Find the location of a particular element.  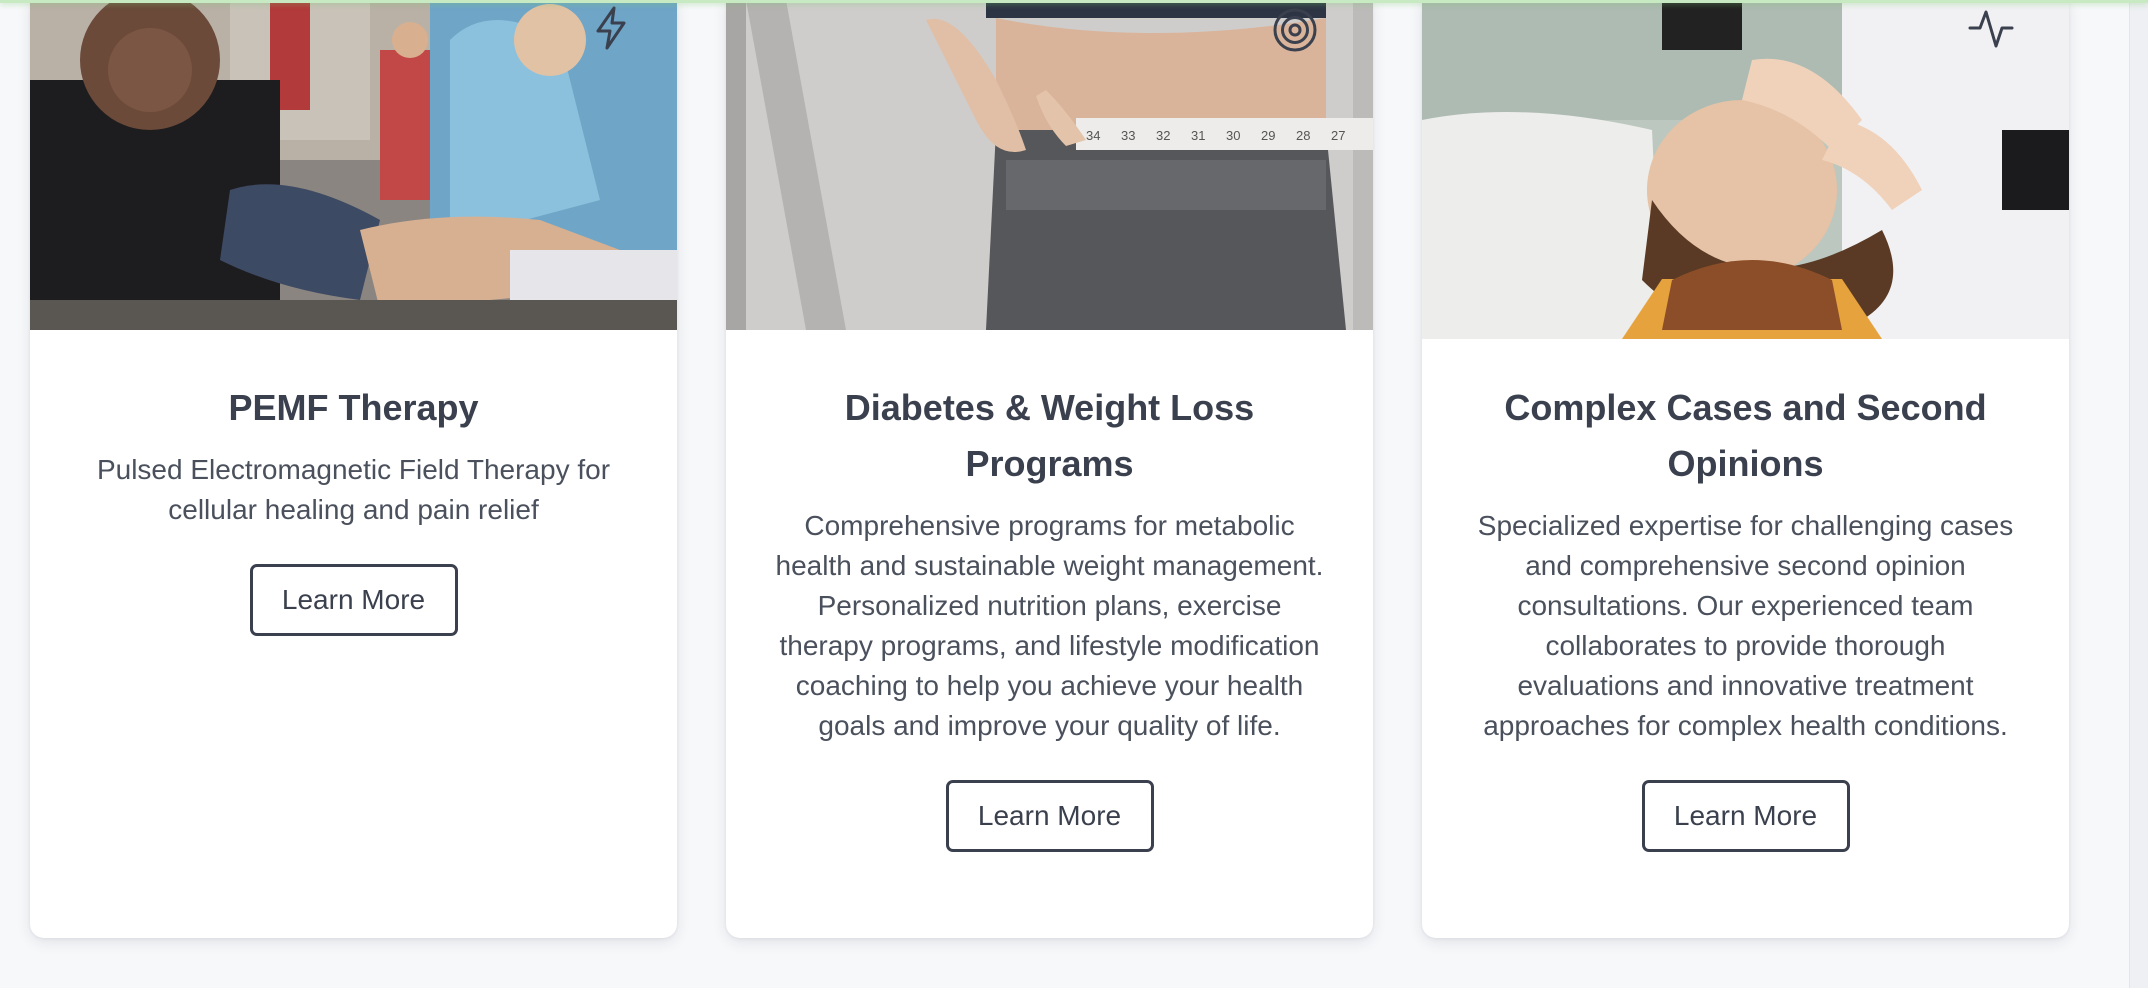

svg-text: 30 is located at coordinates (1233, 135).